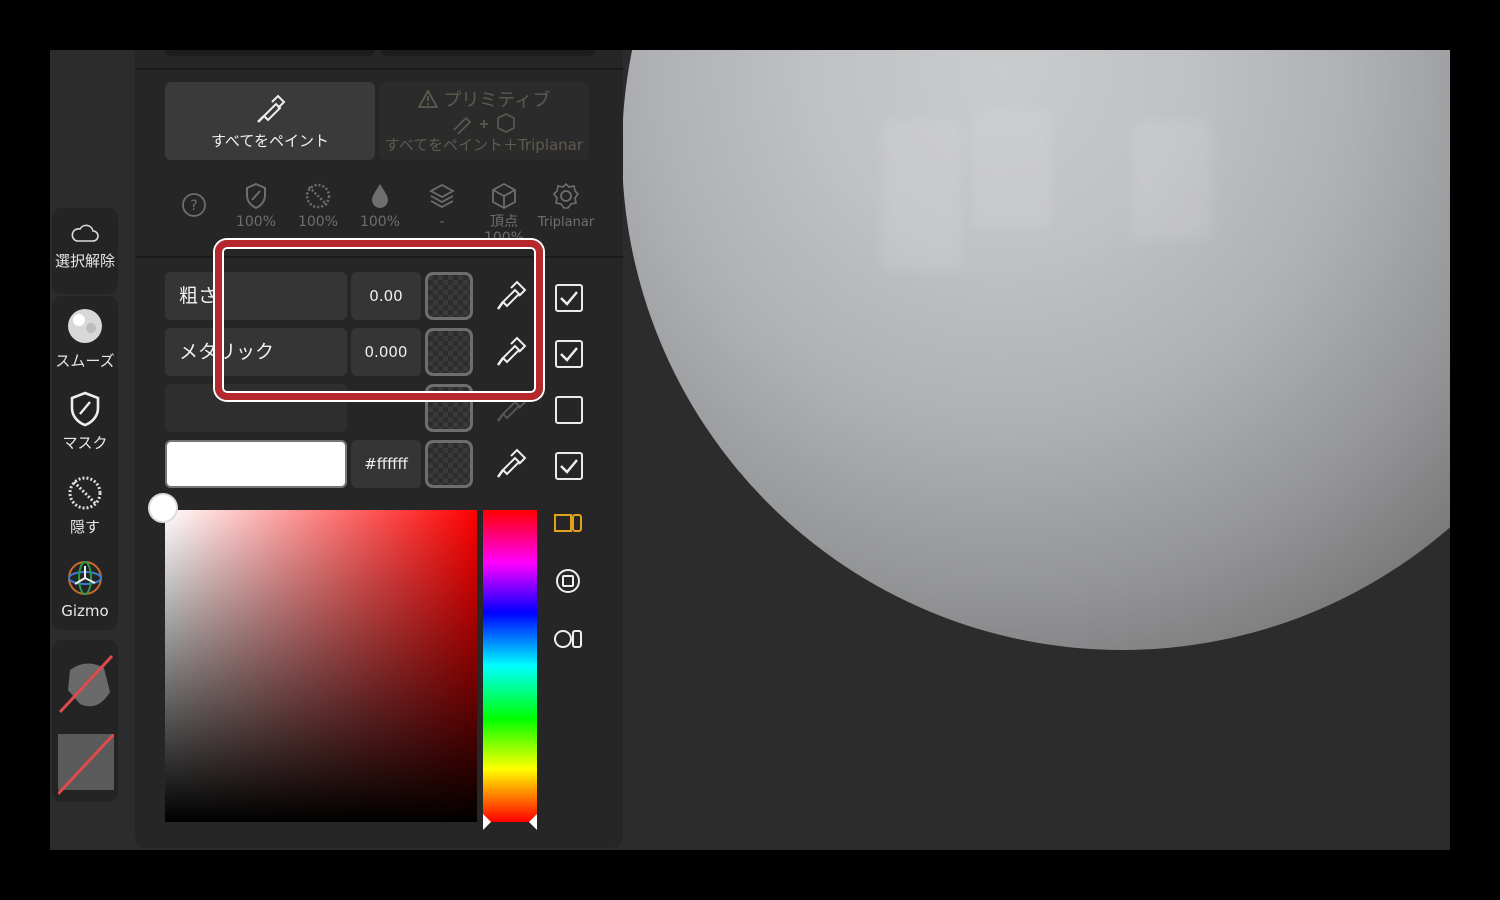  I want to click on stat-layers: -, so click(442, 206).